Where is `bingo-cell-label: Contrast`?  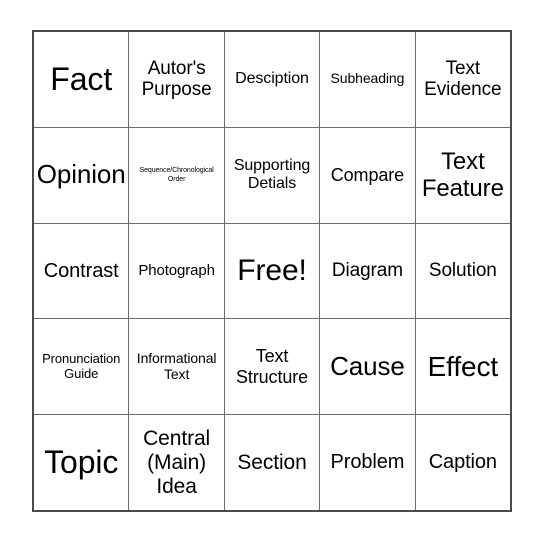
bingo-cell-label: Contrast is located at coordinates (81, 270).